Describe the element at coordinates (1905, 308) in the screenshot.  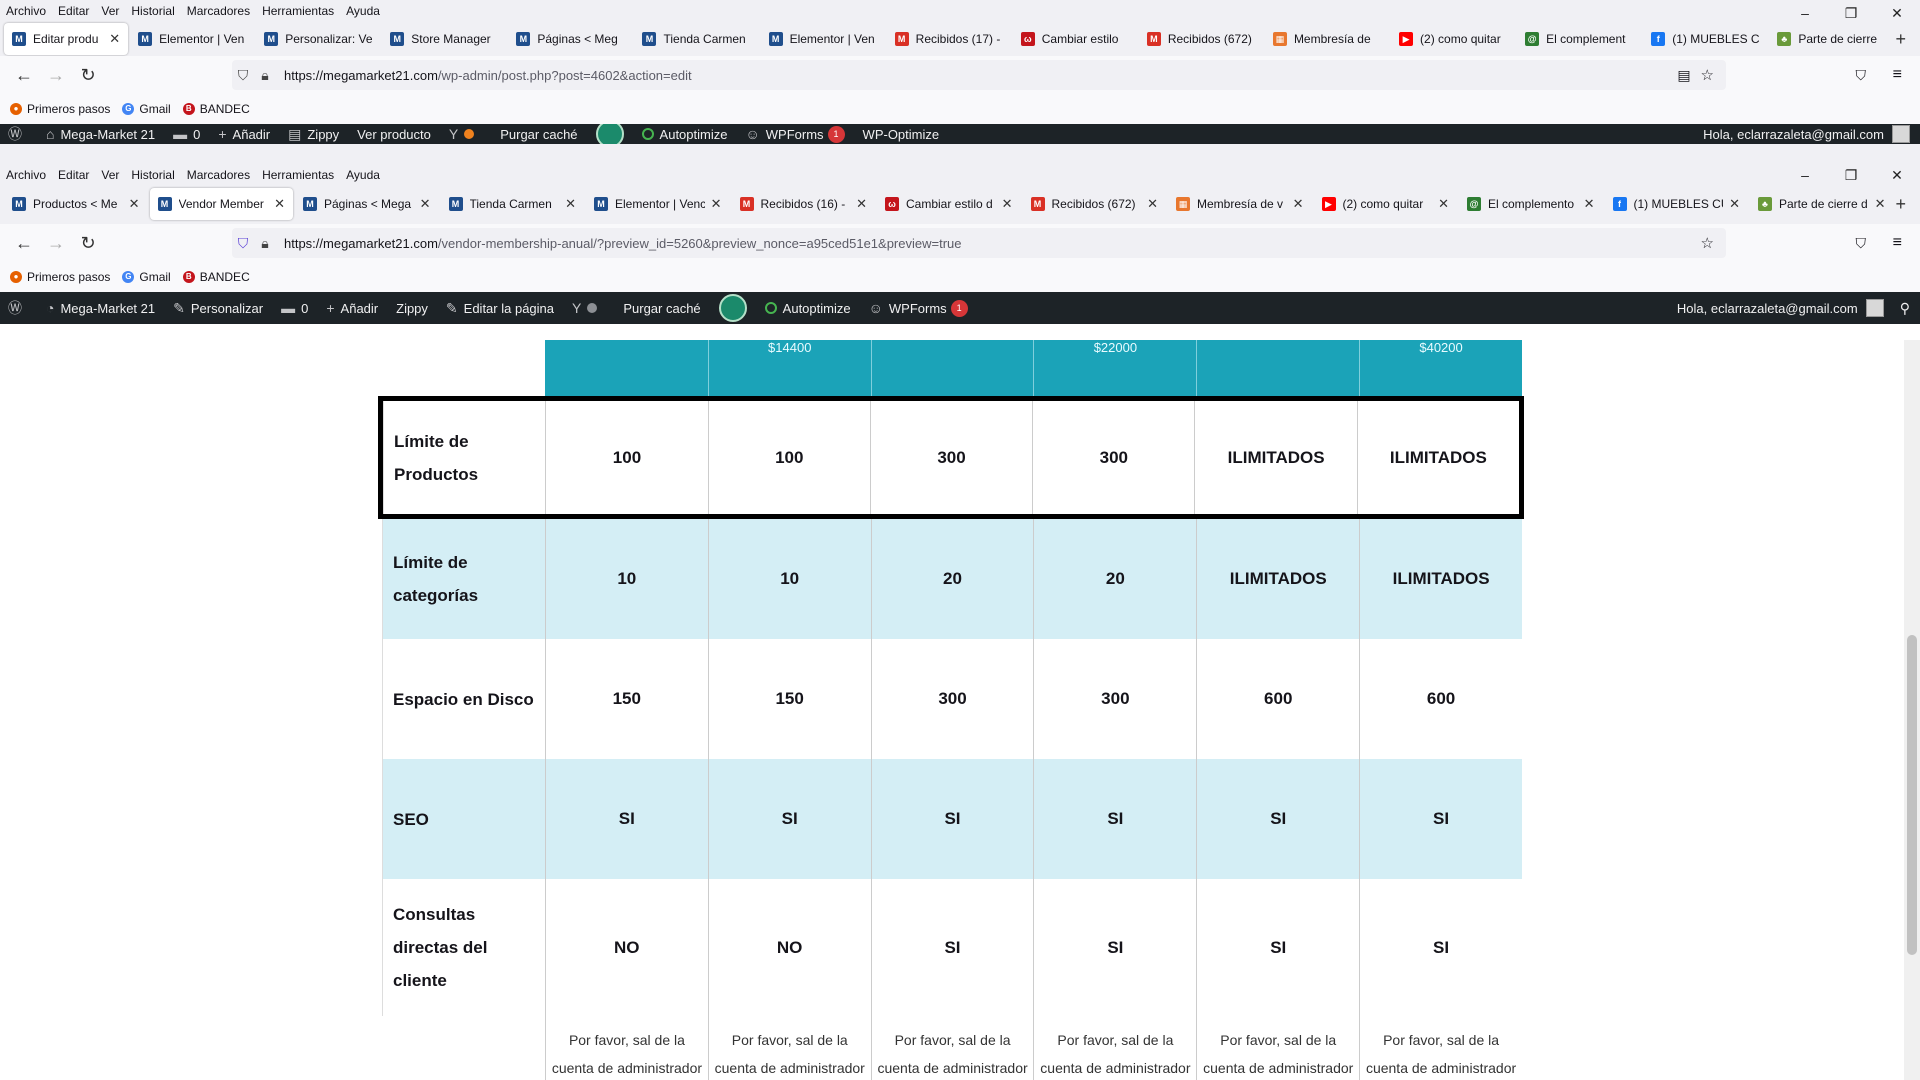
I see `search-icon: ⚲` at that location.